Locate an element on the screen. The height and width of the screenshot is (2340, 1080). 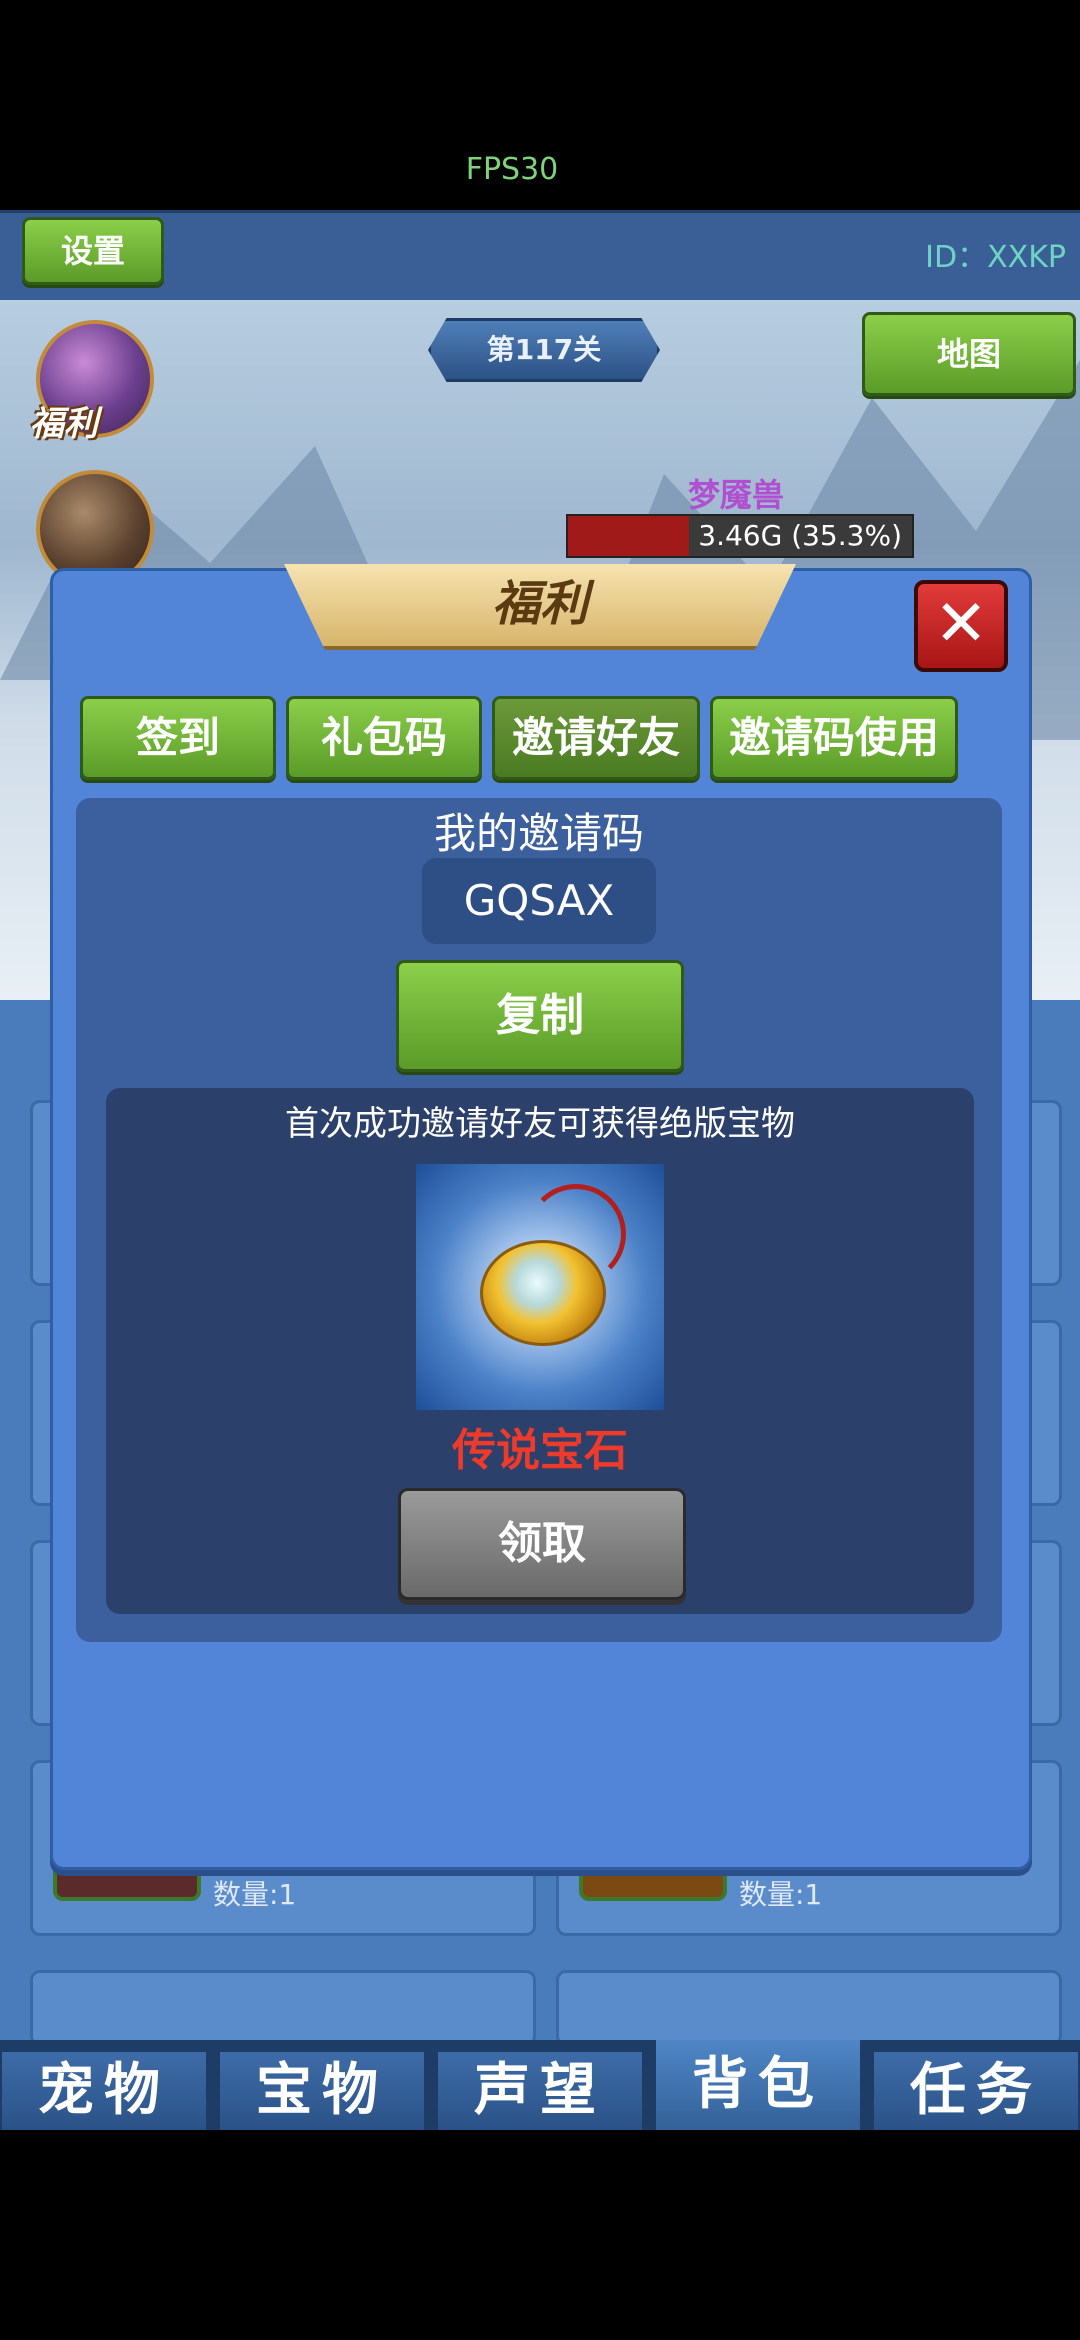
claim-button: 领取 is located at coordinates (542, 1544).